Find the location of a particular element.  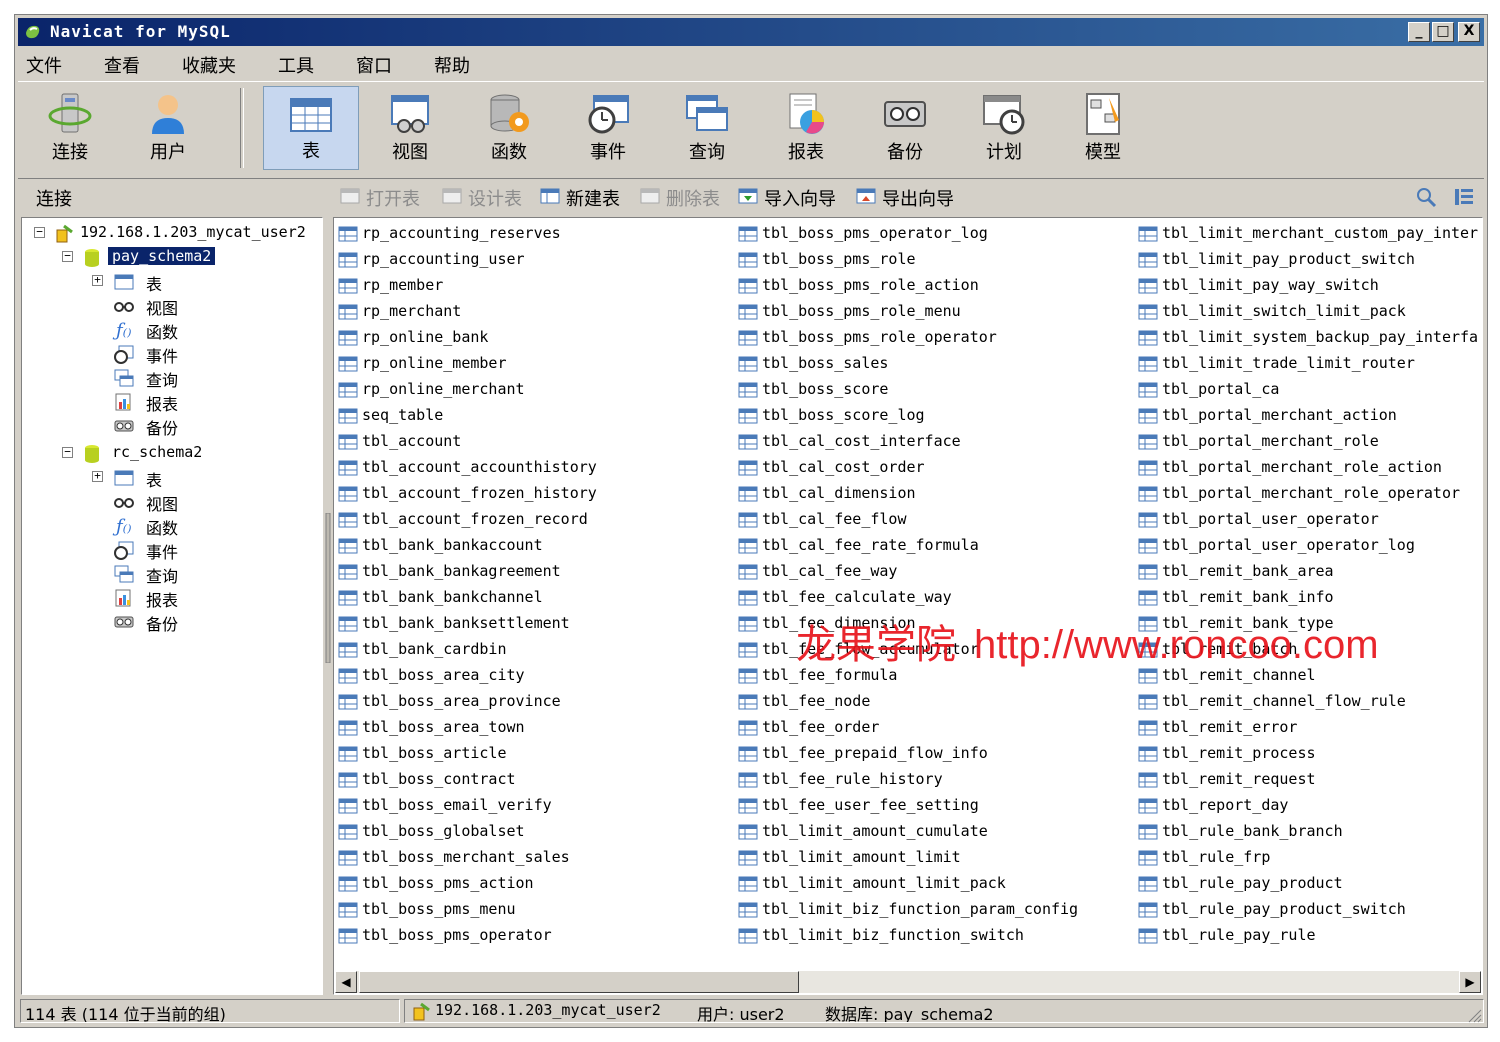

toolbar-user-button: 用户 is located at coordinates (168, 128).